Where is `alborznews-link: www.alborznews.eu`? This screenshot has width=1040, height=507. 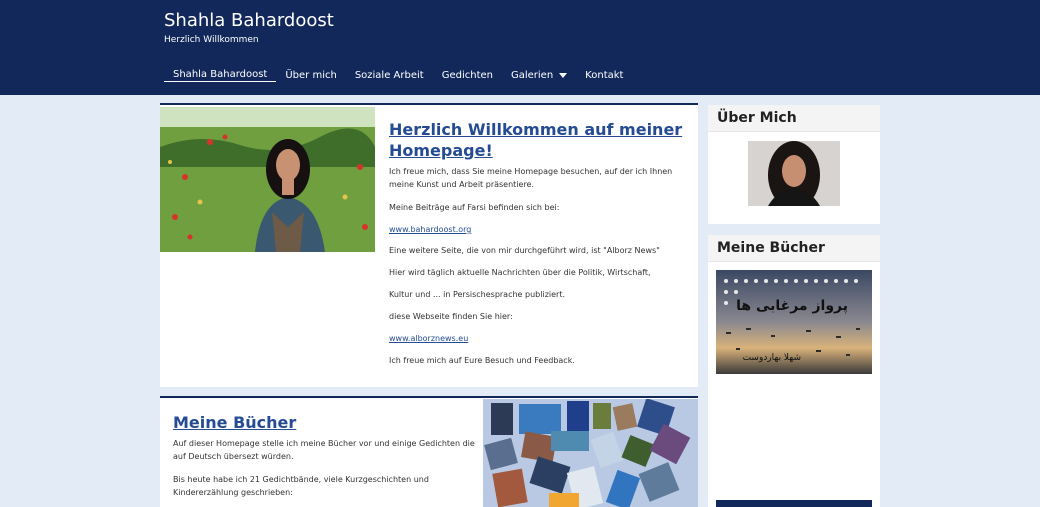
alborznews-link: www.alborznews.eu is located at coordinates (428, 338).